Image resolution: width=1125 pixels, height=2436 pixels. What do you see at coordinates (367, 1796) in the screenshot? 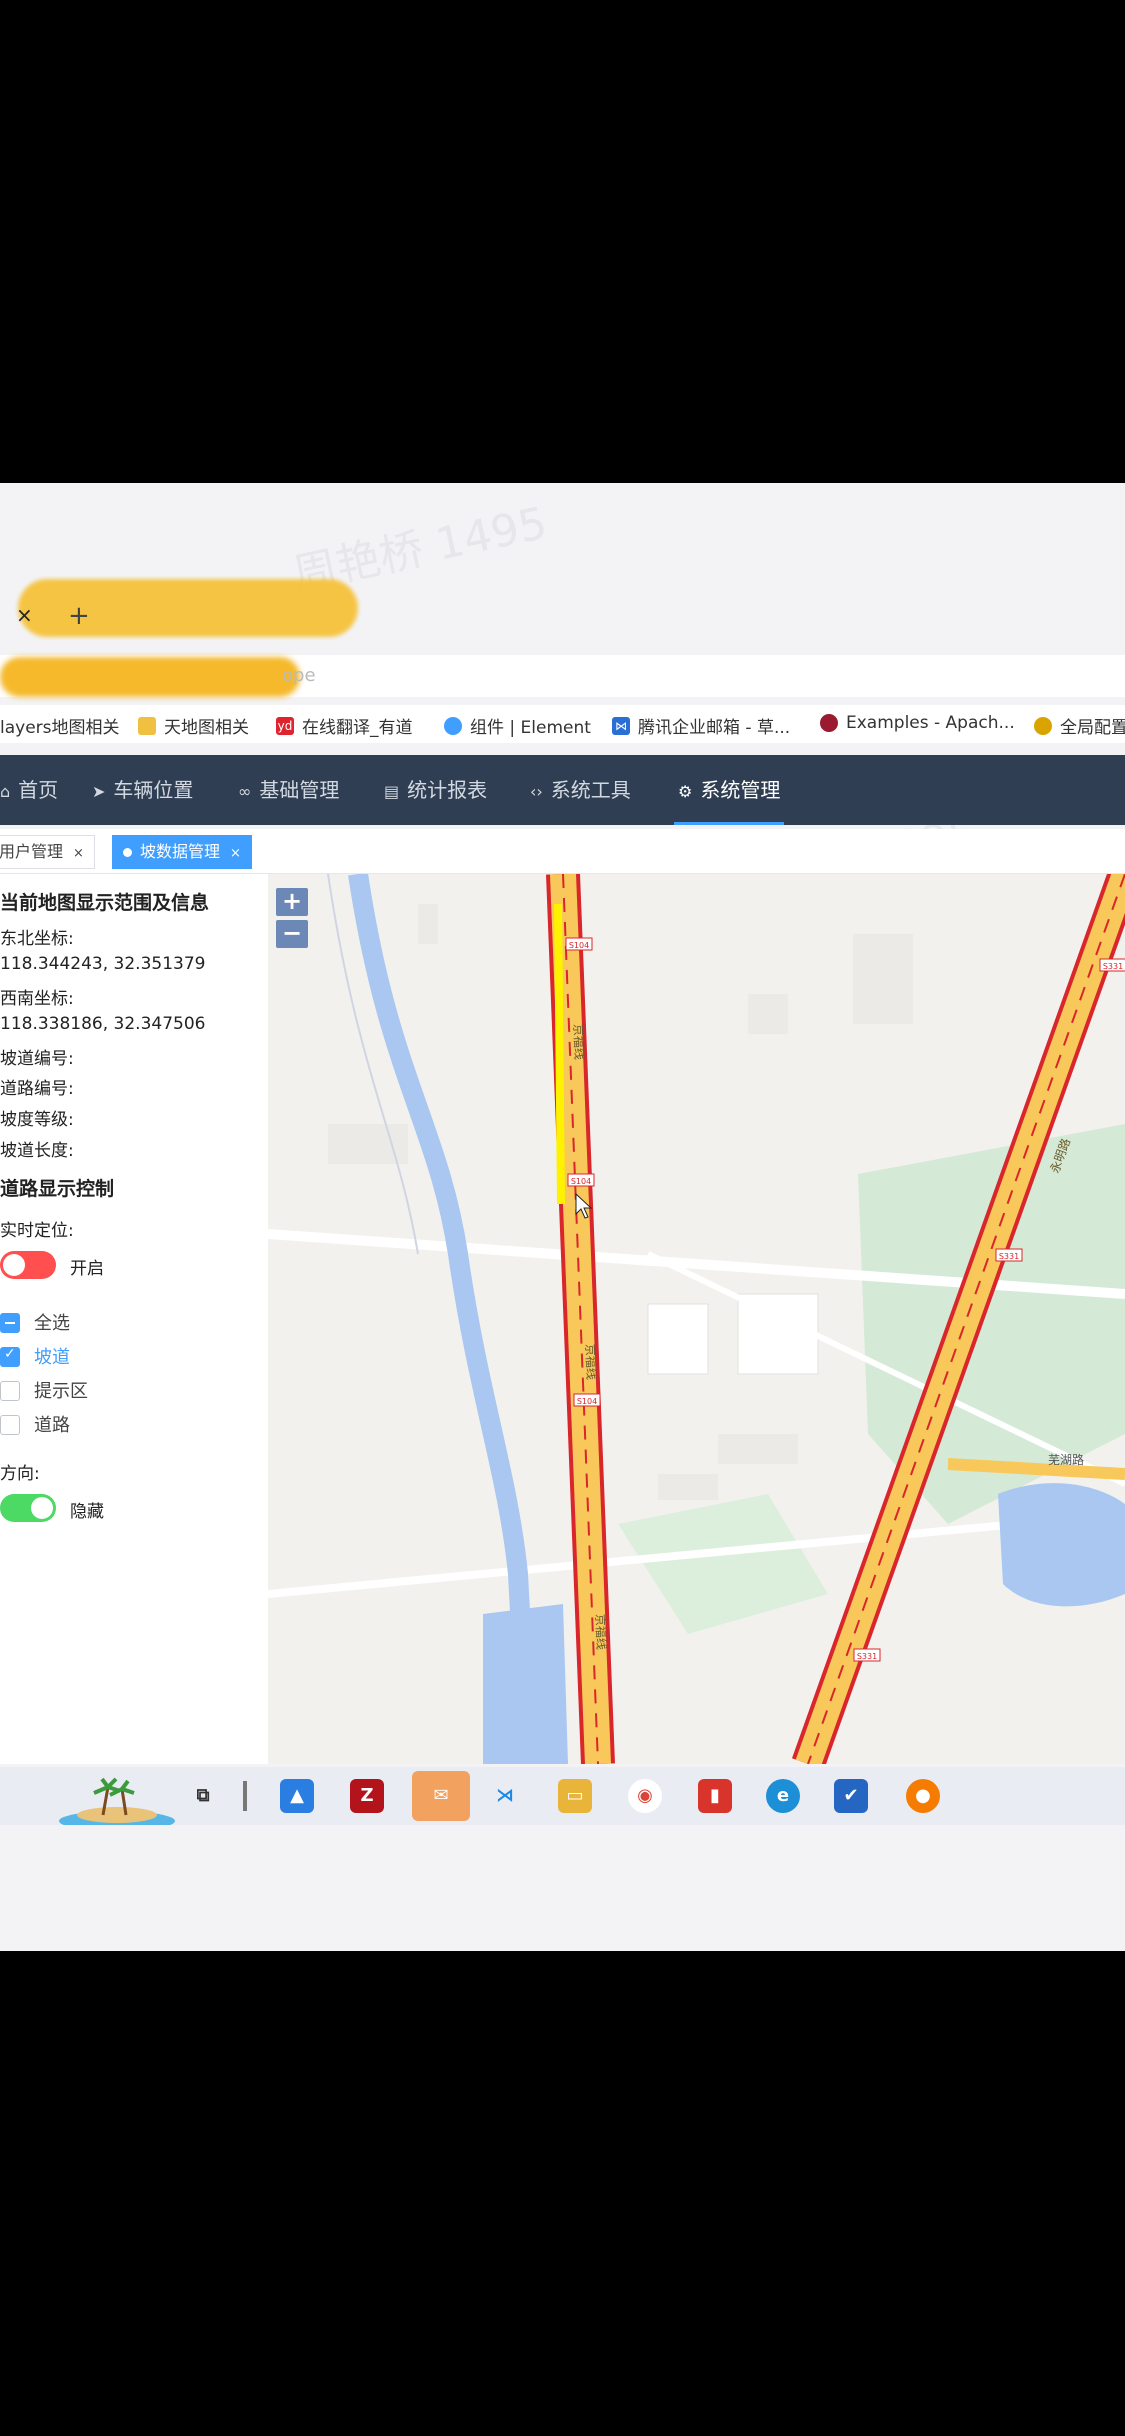
I see `filezilla-icon: Z` at bounding box center [367, 1796].